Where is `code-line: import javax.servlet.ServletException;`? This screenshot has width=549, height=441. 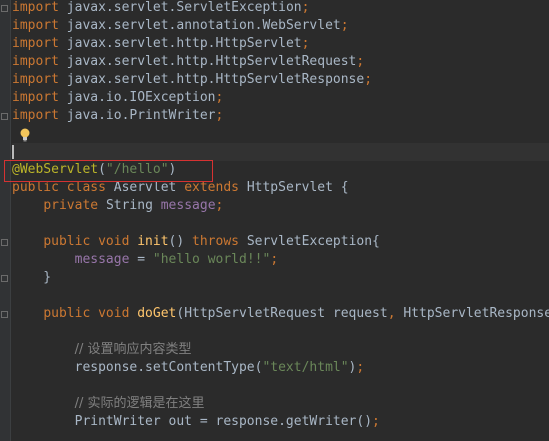 code-line: import javax.servlet.ServletException; is located at coordinates (280, 8).